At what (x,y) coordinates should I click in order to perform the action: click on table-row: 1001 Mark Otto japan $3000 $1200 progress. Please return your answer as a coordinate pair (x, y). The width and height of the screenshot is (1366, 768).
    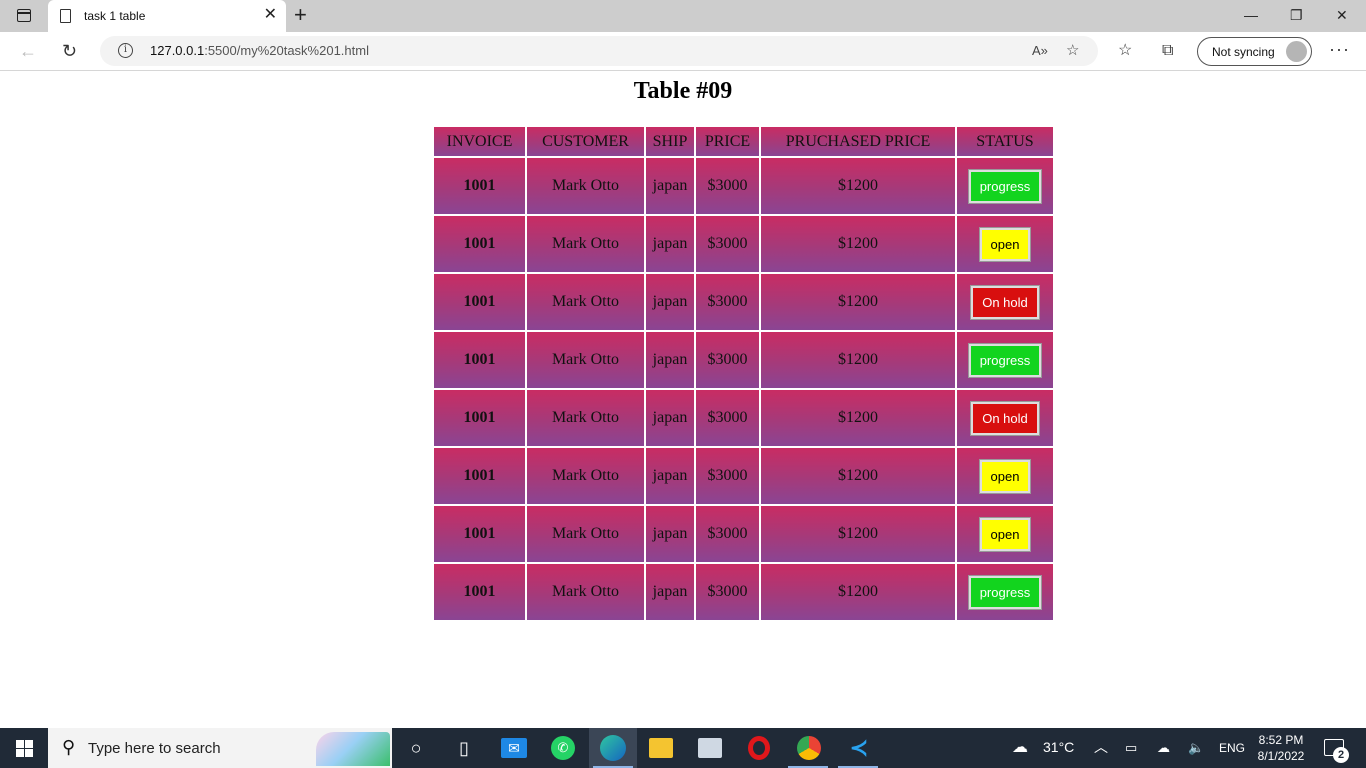
    Looking at the image, I should click on (743, 592).